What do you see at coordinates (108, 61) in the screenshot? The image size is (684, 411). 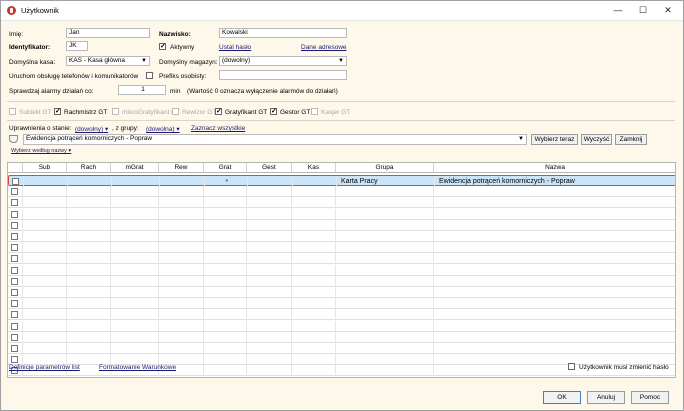 I see `kasa-select: KAS - Kasa główna` at bounding box center [108, 61].